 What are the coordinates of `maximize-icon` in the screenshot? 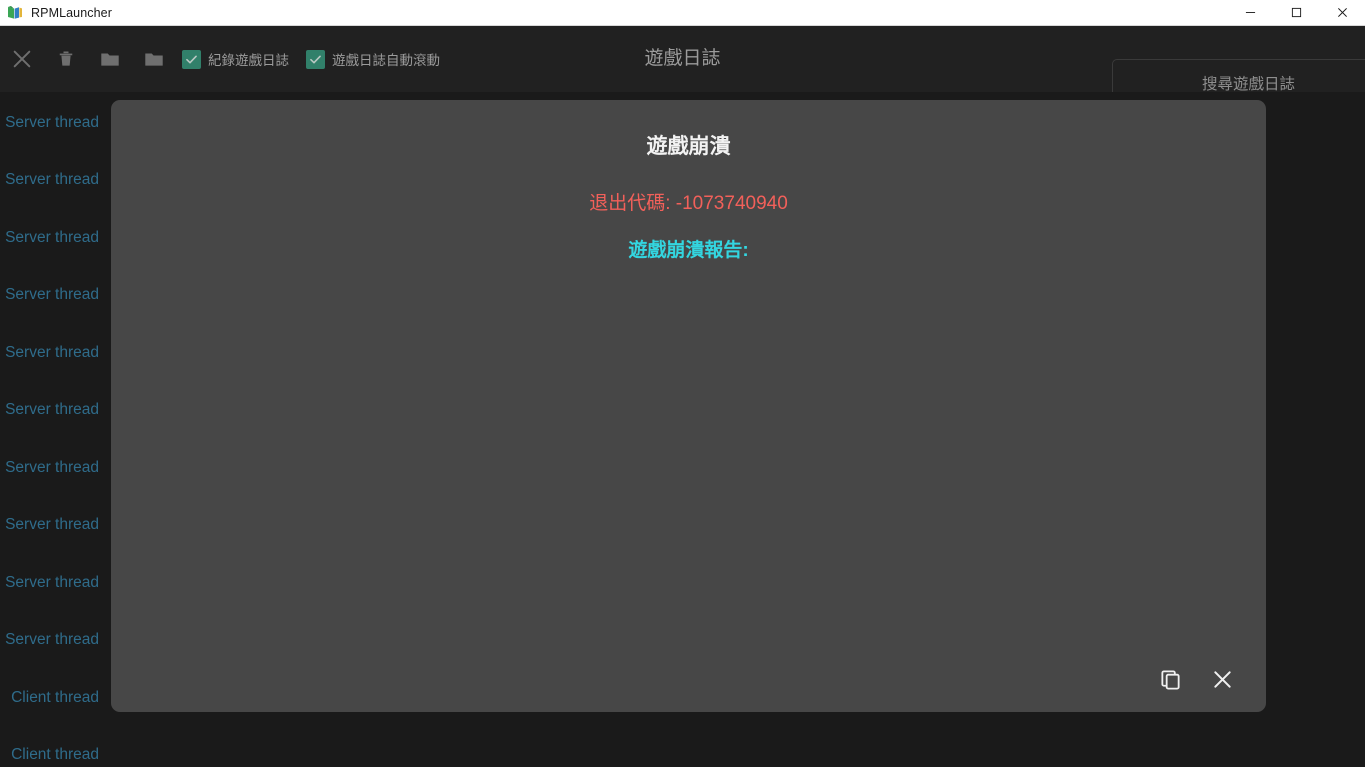 It's located at (1296, 13).